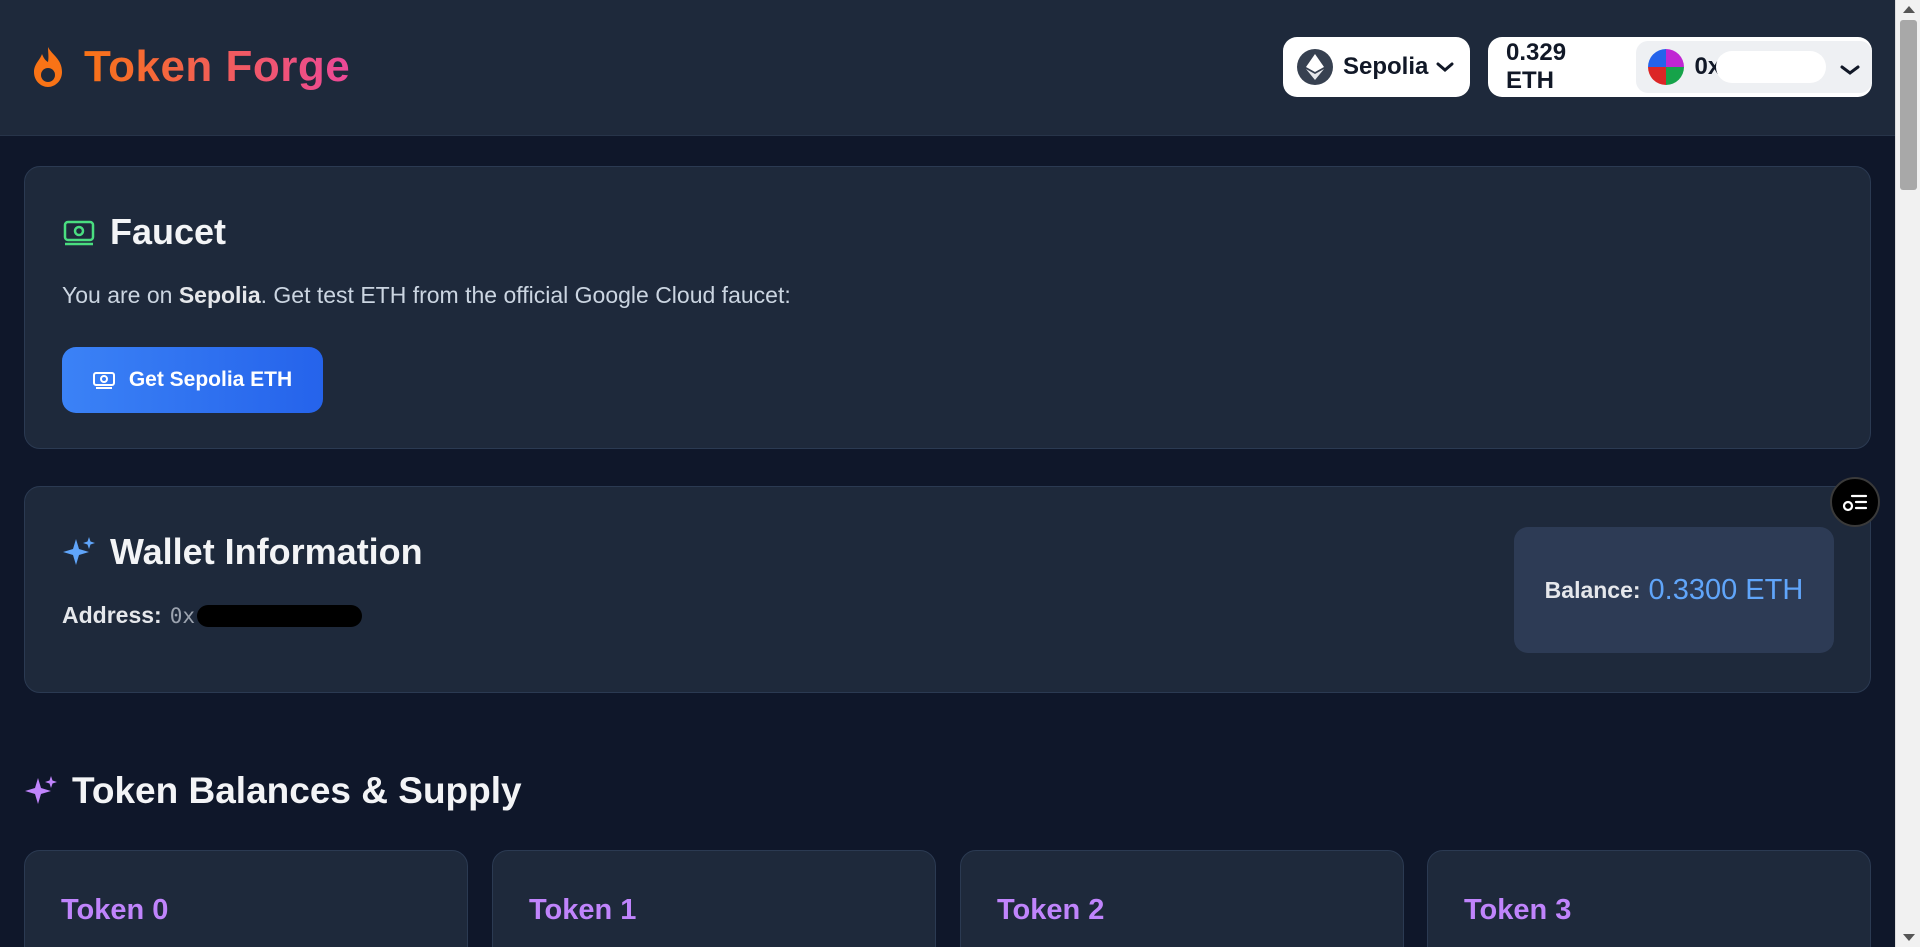 The width and height of the screenshot is (1920, 947). I want to click on vertical-scrollbar, so click(1907, 473).